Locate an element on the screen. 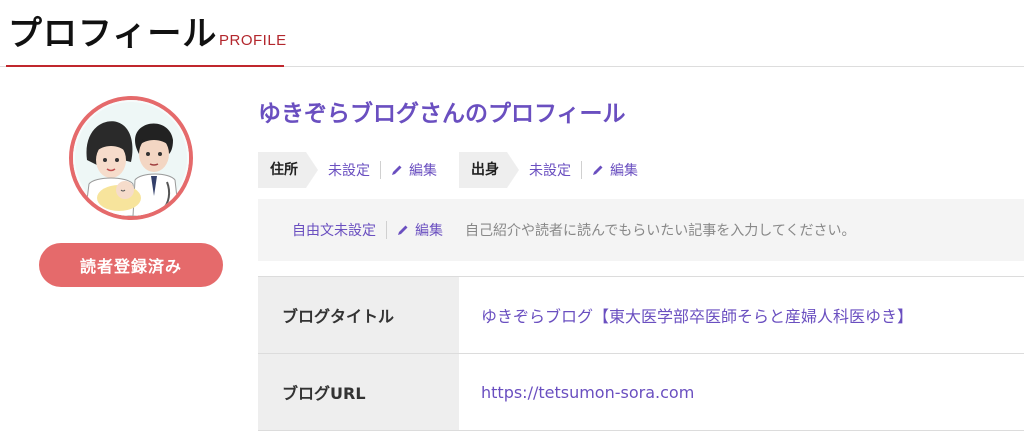 The width and height of the screenshot is (1024, 431). free-text-edit-link: 編集 is located at coordinates (420, 230).